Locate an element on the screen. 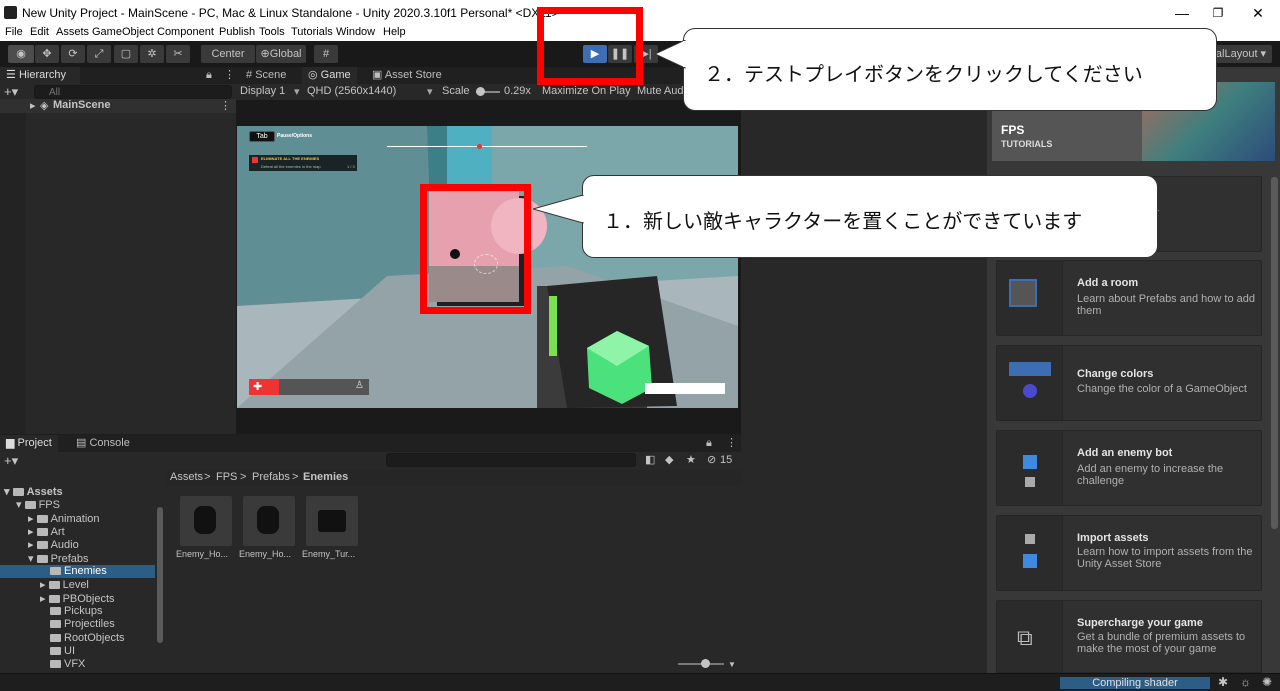  close-button: ✕ is located at coordinates (1258, 13).